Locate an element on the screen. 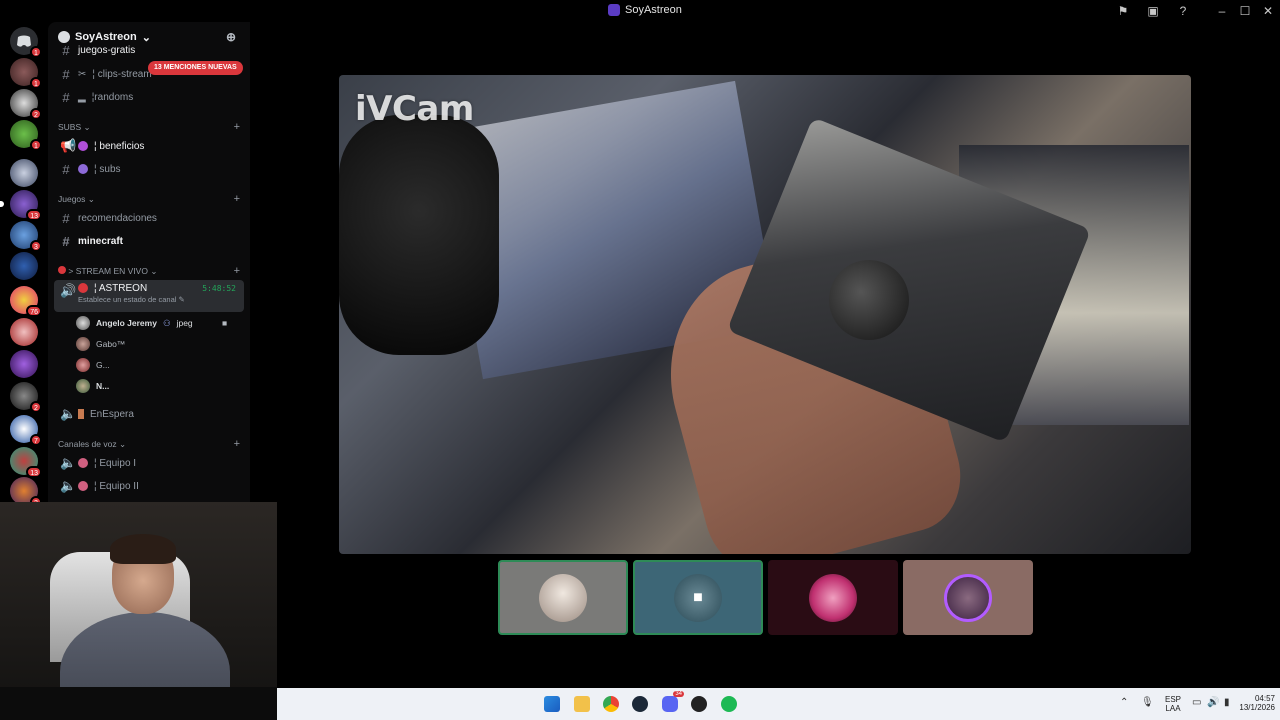  channel-label: ¦ clips-stream is located at coordinates (122, 74).